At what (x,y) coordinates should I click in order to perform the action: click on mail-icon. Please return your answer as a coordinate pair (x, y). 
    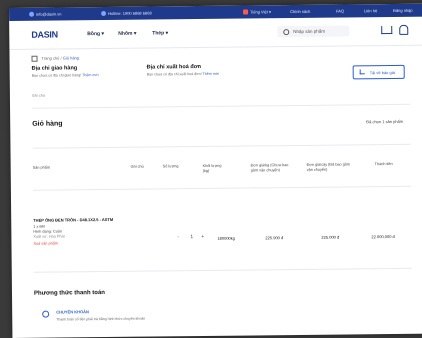
    Looking at the image, I should click on (32, 15).